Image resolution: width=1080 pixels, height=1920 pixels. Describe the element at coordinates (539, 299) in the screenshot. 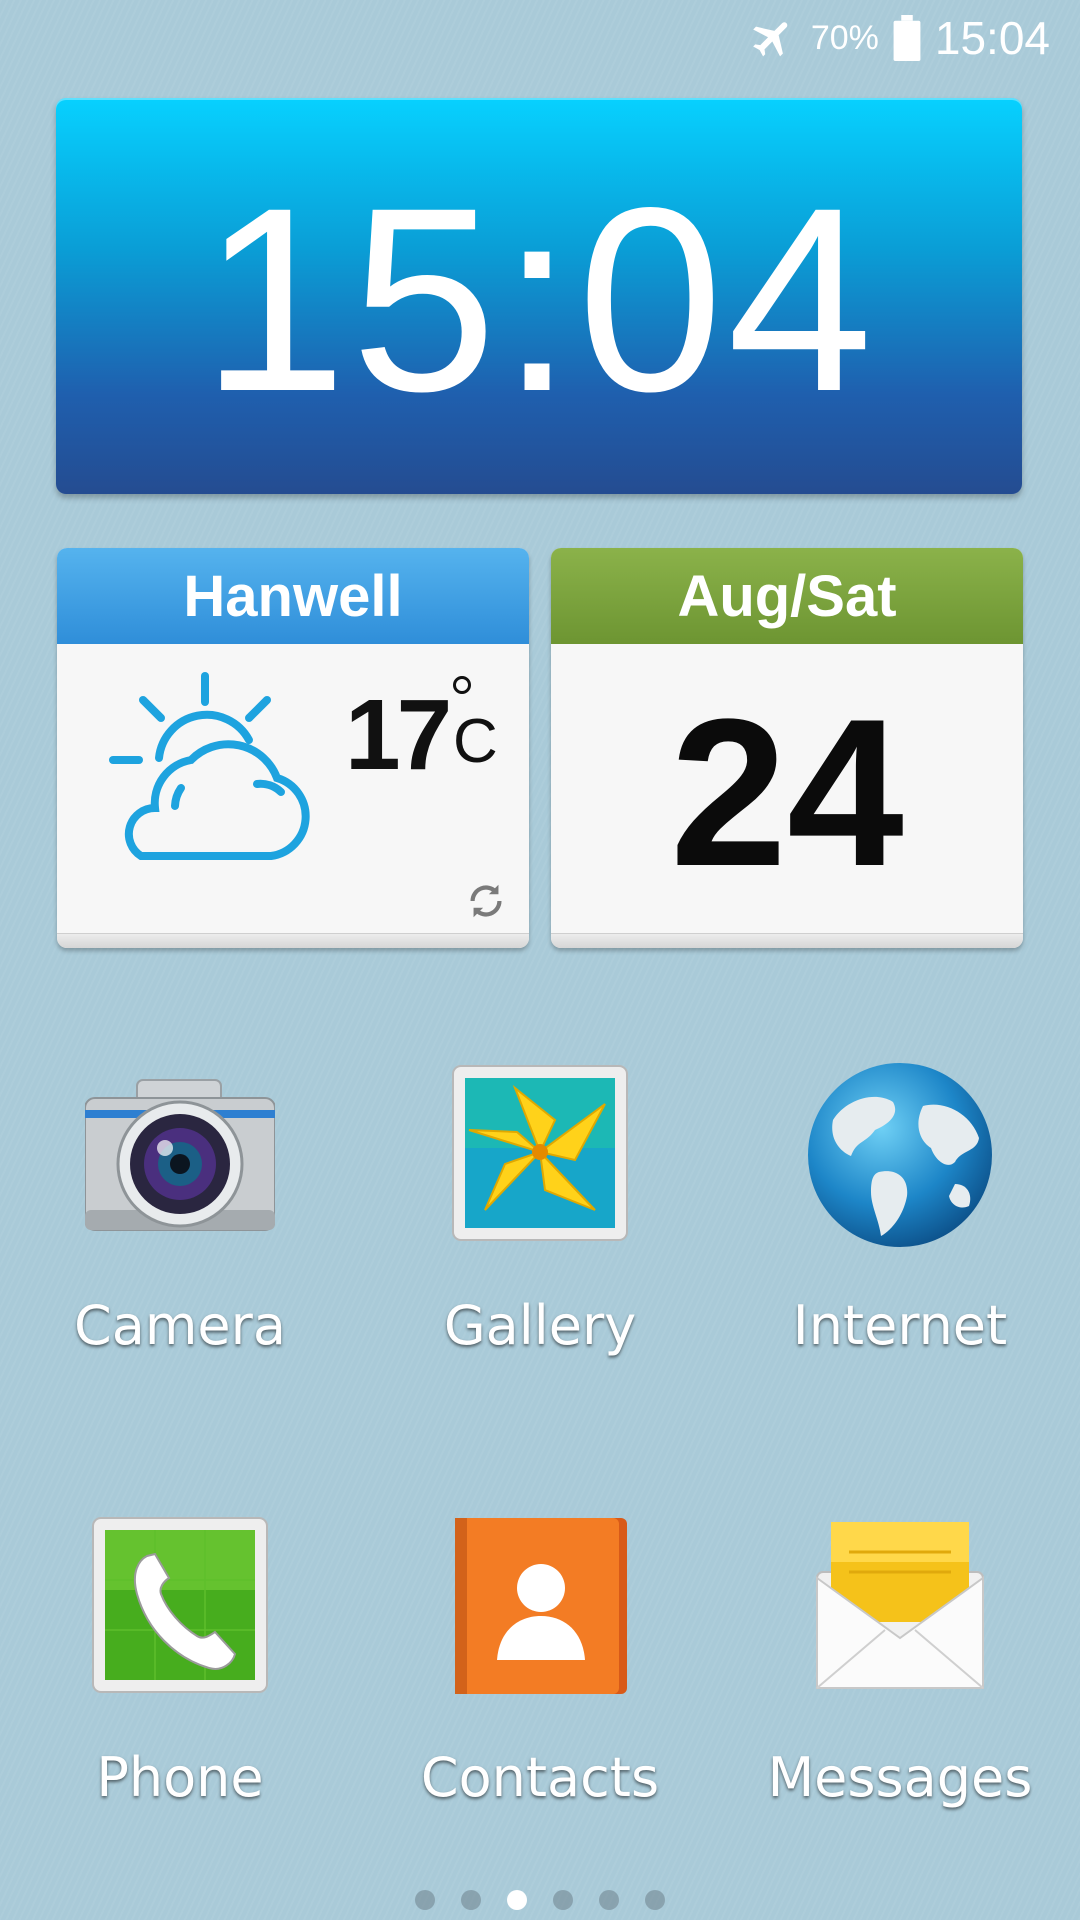

I see `clock-time: 15:04` at that location.